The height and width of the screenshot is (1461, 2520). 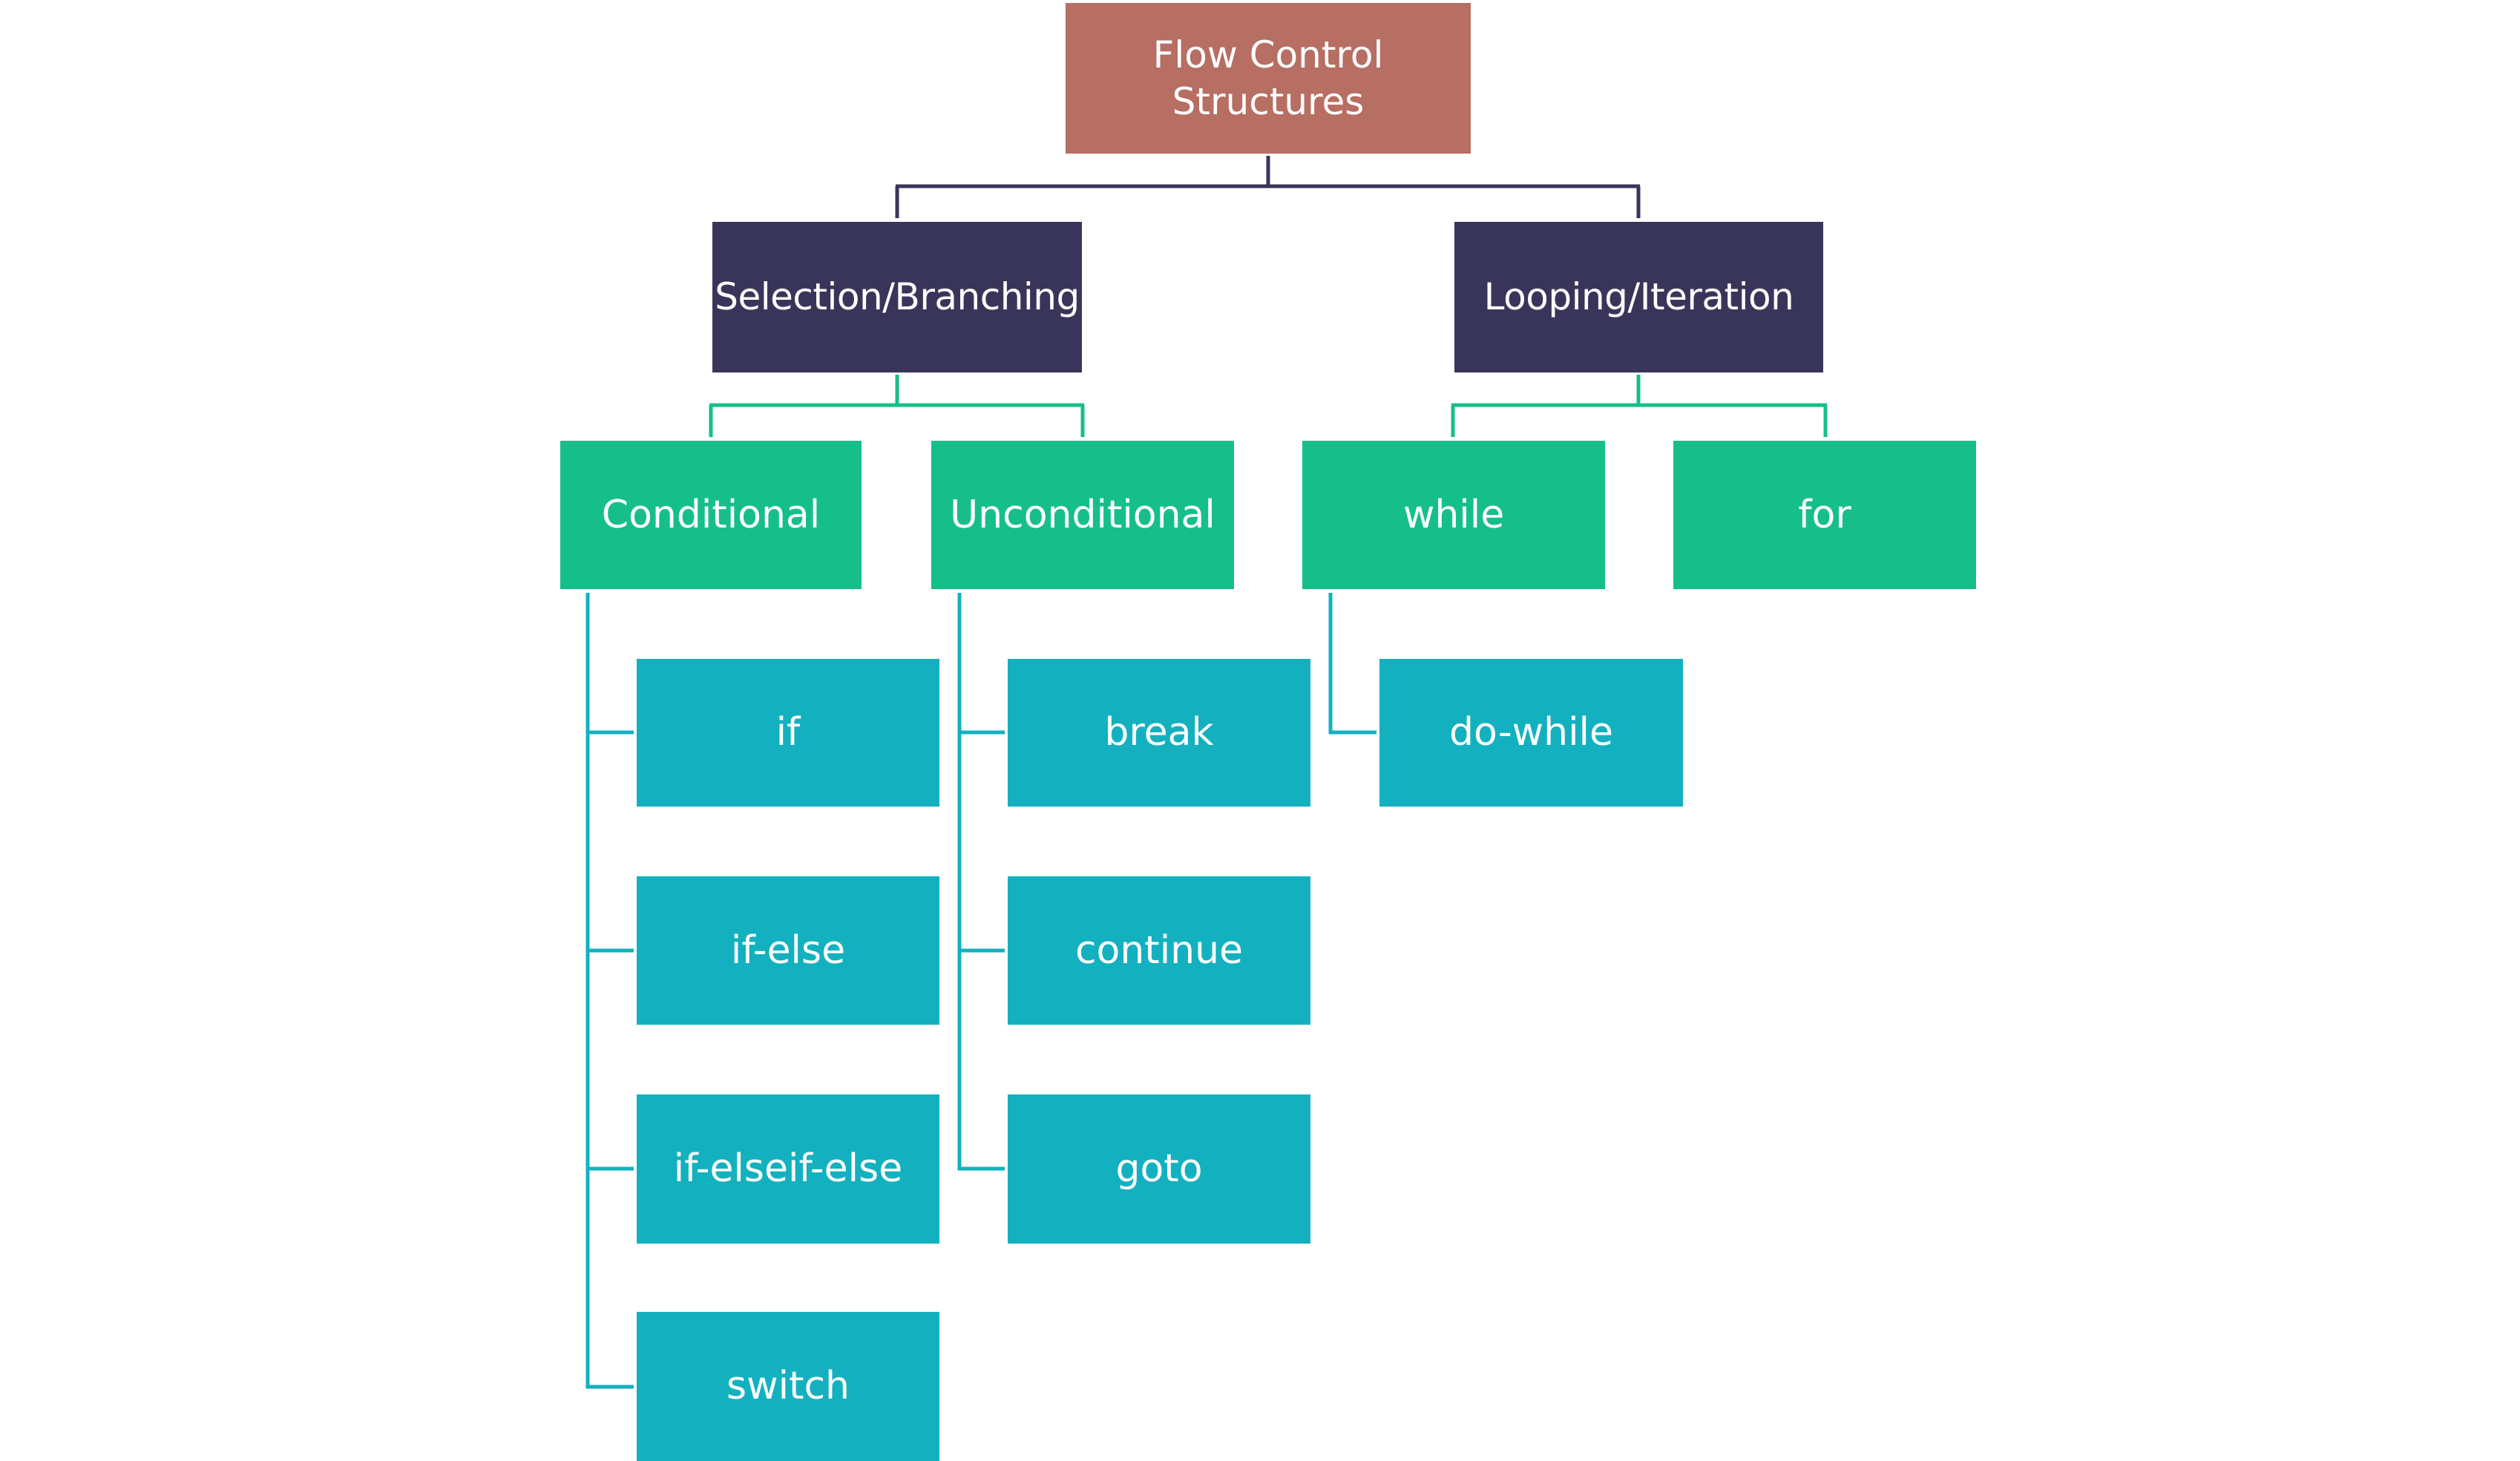 I want to click on node-label: if-else, so click(x=788, y=951).